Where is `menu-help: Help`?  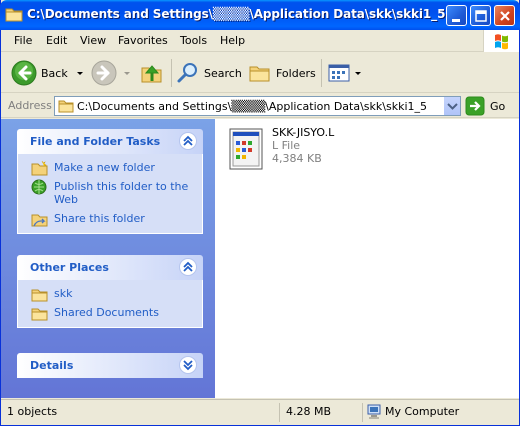
menu-help: Help is located at coordinates (232, 40).